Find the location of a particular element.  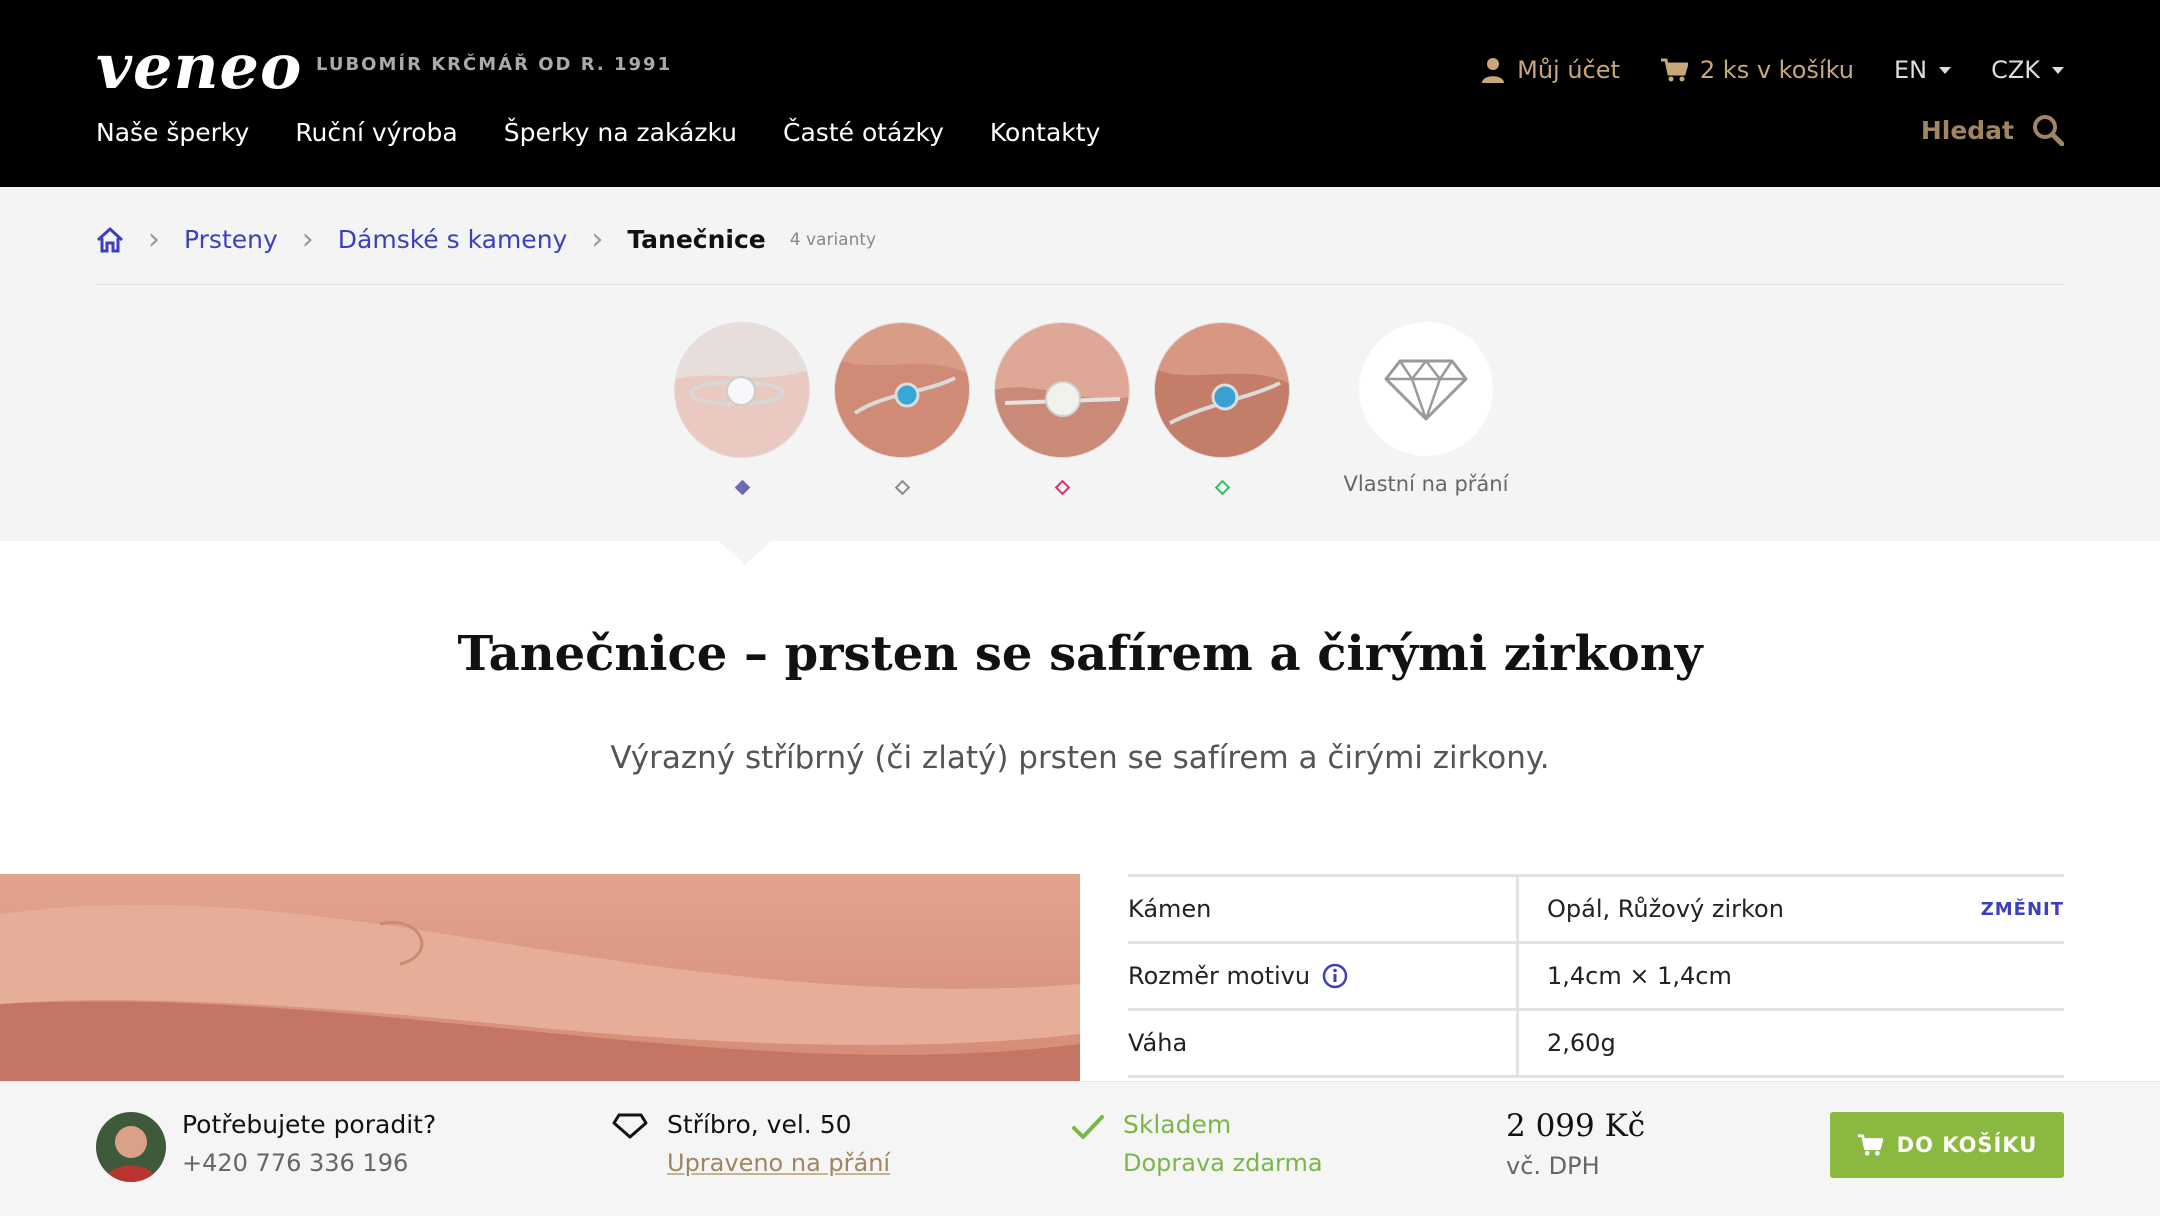

header-utilities: Můj účet 2 ks v košíku EN CZK is located at coordinates (1772, 70).